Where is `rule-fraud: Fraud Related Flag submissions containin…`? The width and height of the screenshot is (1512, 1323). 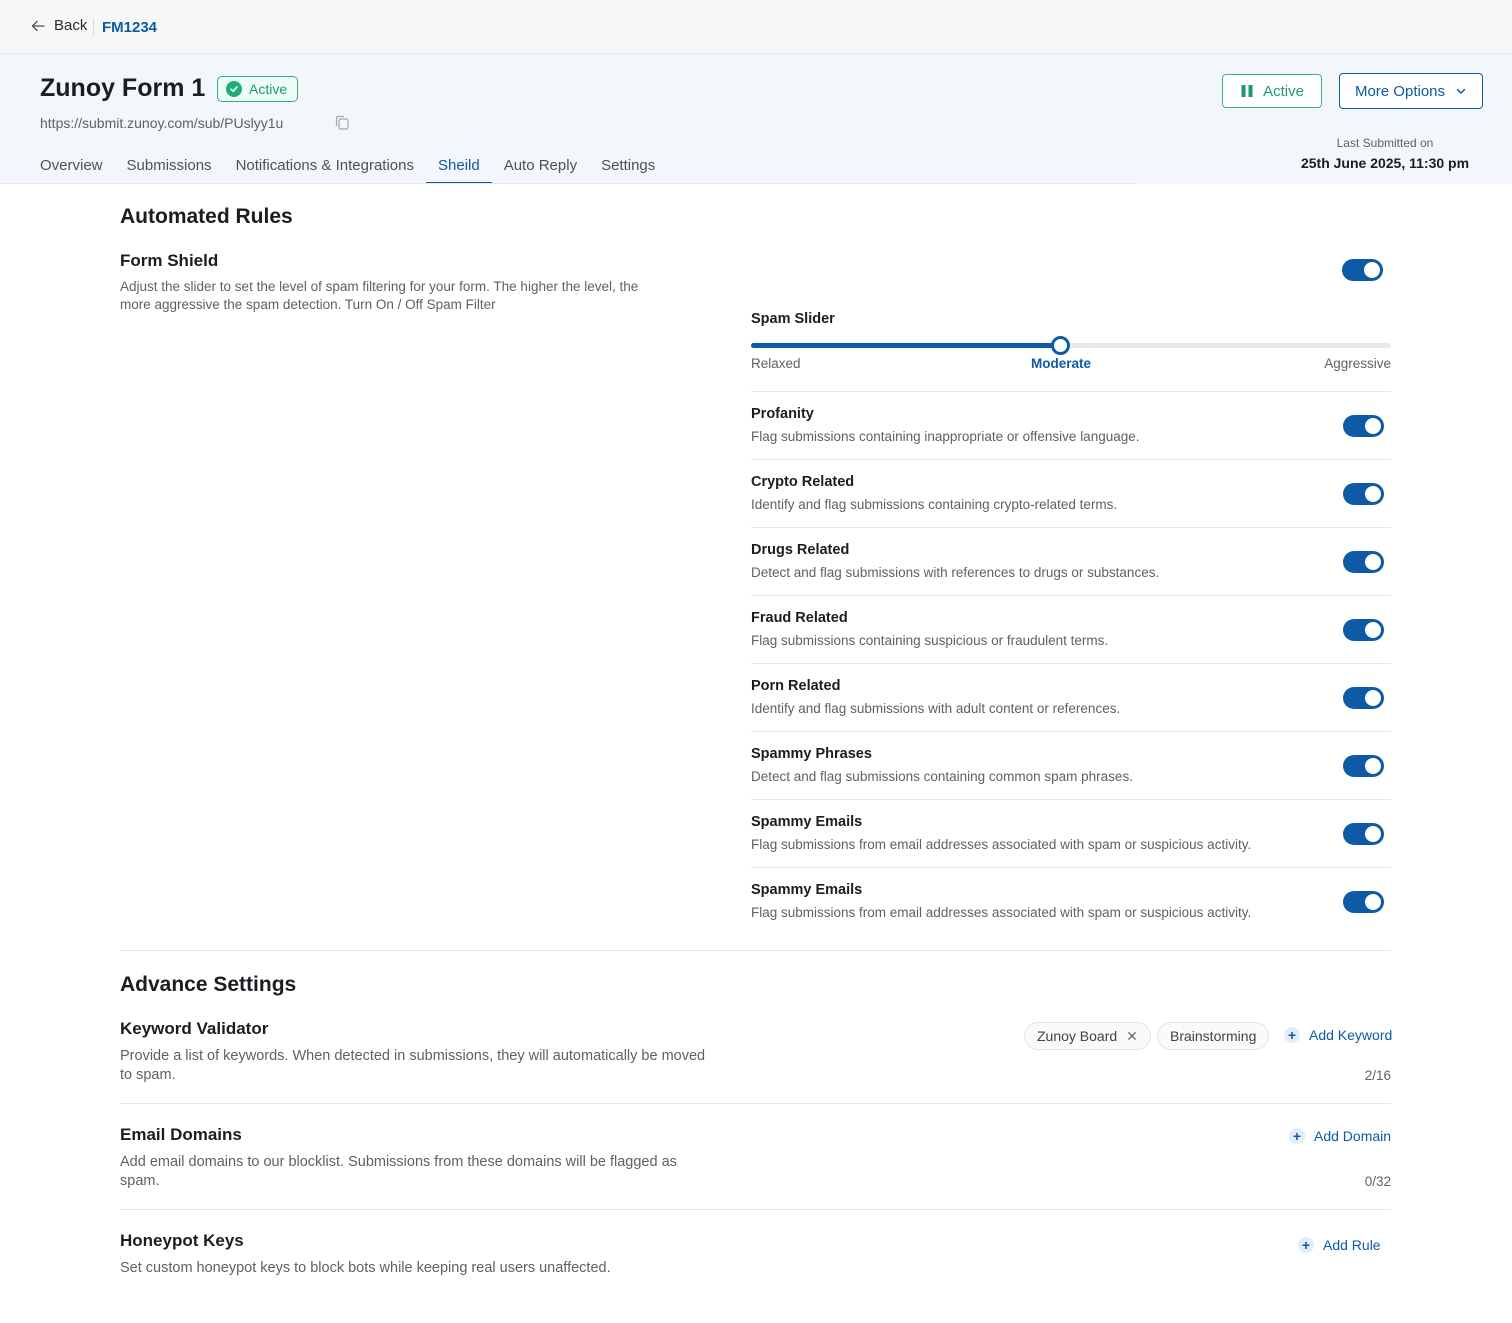 rule-fraud: Fraud Related Flag submissions containin… is located at coordinates (1071, 629).